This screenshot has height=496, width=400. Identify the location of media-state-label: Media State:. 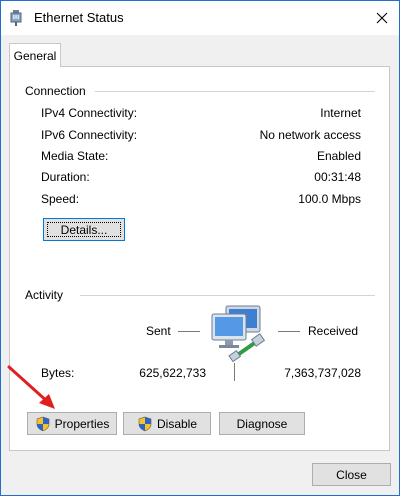
(75, 156).